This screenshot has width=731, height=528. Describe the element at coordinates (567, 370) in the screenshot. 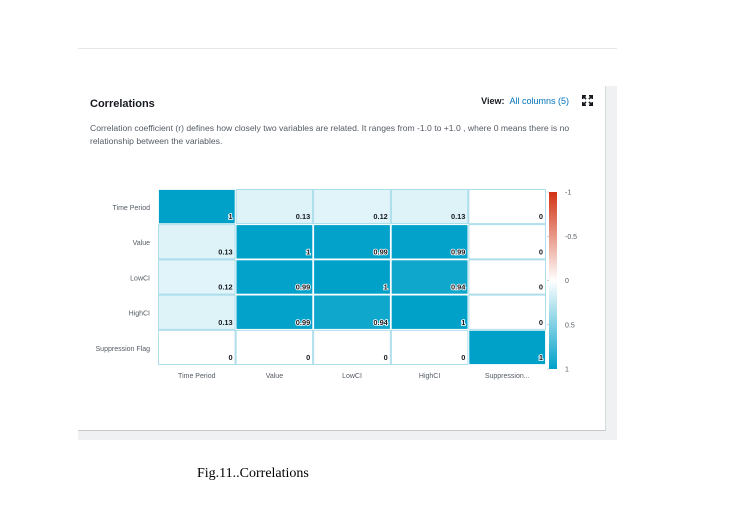

I see `colorbar-tick-label: 1` at that location.